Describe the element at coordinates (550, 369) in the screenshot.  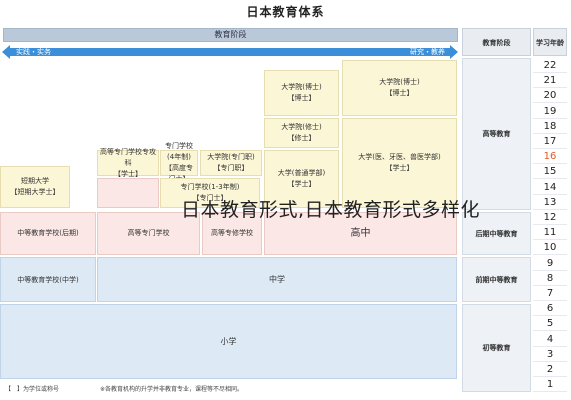
I see `age-cell: 2` at that location.